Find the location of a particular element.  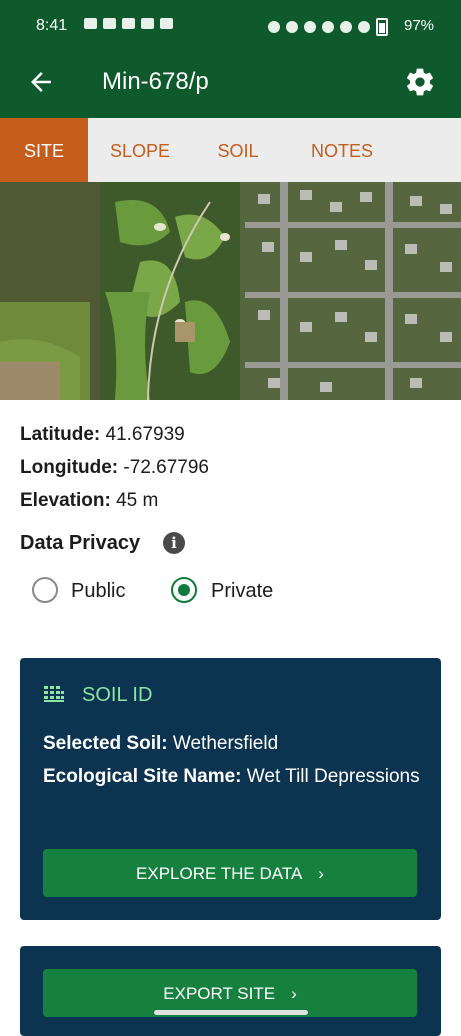

app-bar: Min-678/p is located at coordinates (230, 85).